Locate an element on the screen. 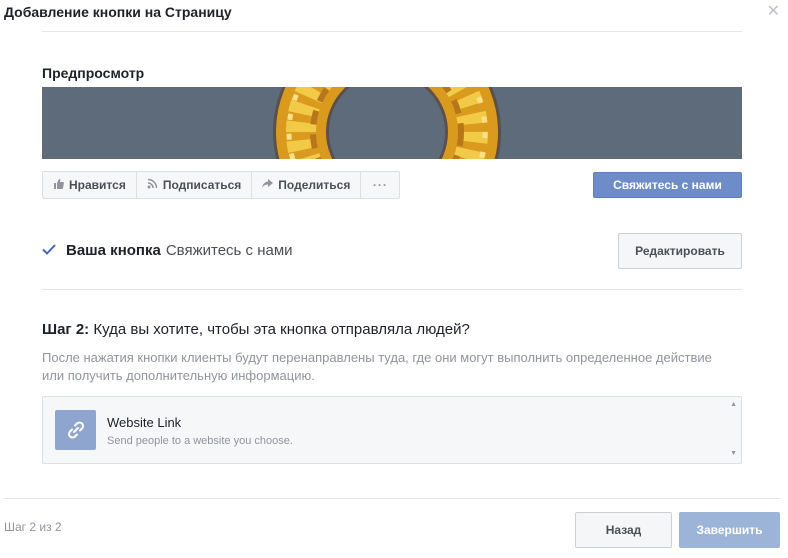 Image resolution: width=788 pixels, height=558 pixels. rss-icon is located at coordinates (152, 185).